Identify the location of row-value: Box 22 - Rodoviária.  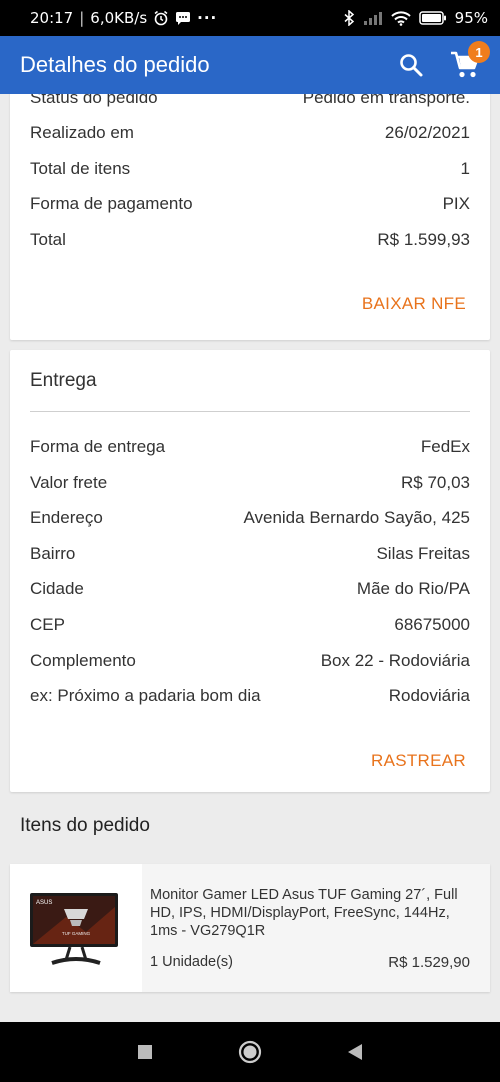
(395, 660).